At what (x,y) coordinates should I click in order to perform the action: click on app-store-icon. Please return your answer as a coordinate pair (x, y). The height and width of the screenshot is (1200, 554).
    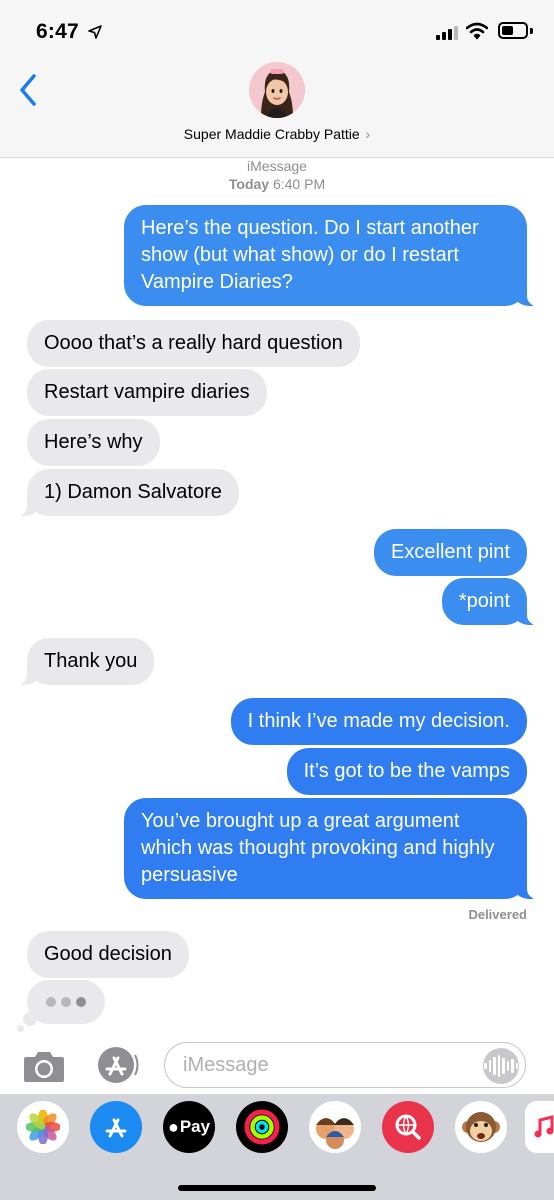
    Looking at the image, I should click on (117, 1065).